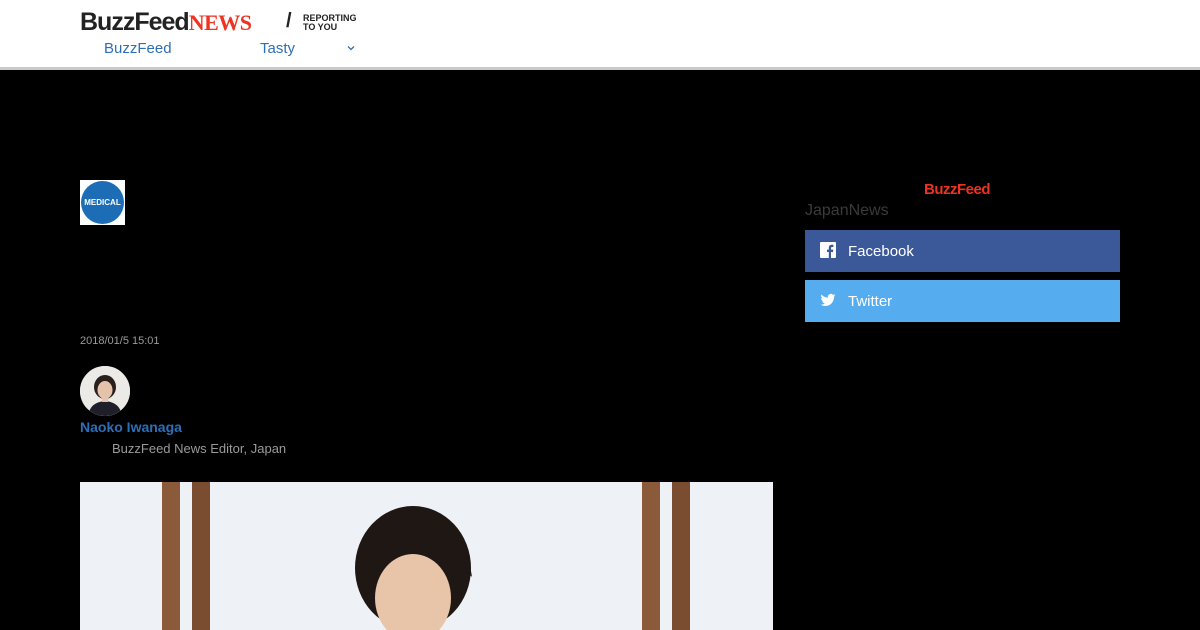  What do you see at coordinates (135, 22) in the screenshot?
I see `logo-buzzfeed-text: BuzzFeed` at bounding box center [135, 22].